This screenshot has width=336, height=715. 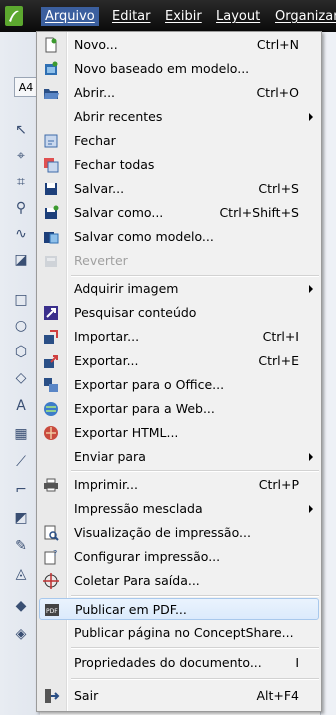 I want to click on menu-item-impressao-mesclada: Impressão mesclada, so click(x=179, y=509).